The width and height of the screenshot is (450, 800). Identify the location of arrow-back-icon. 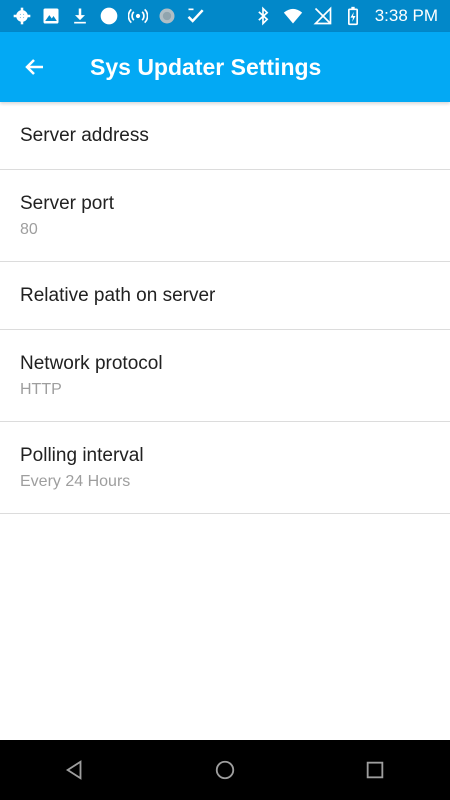
(34, 67).